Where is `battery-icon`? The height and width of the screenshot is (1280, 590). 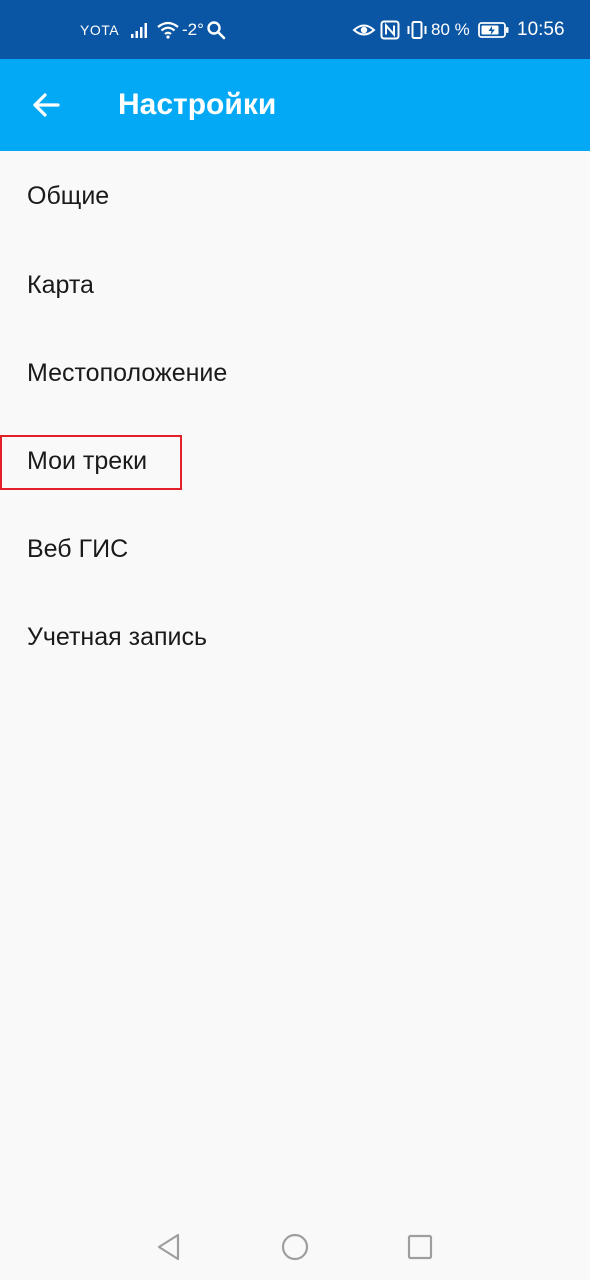
battery-icon is located at coordinates (494, 29).